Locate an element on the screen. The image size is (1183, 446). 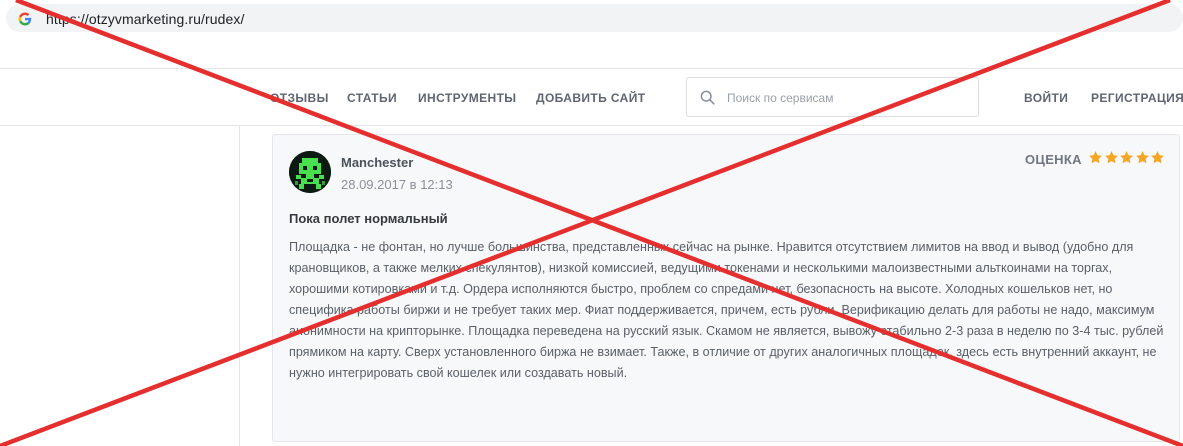
review-author: Manchester is located at coordinates (377, 162).